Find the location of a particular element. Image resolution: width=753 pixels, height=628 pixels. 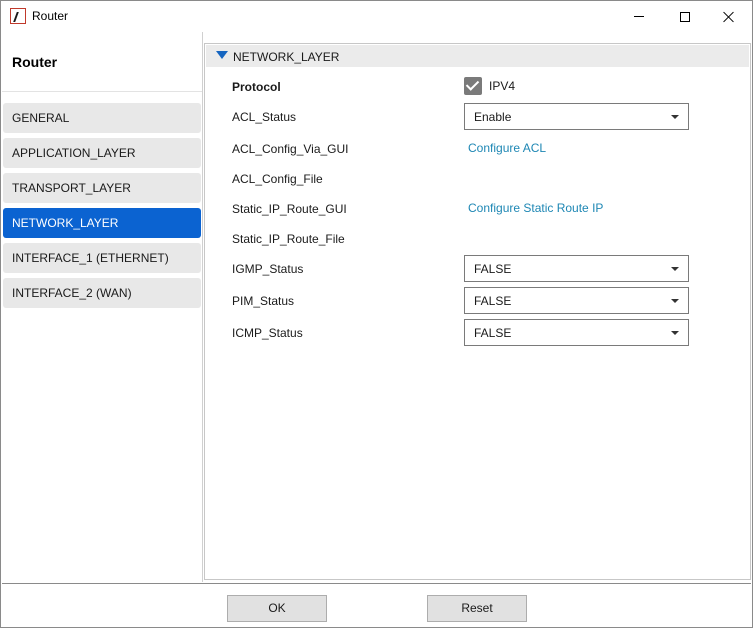

section-title: NETWORK_LAYER is located at coordinates (286, 57).